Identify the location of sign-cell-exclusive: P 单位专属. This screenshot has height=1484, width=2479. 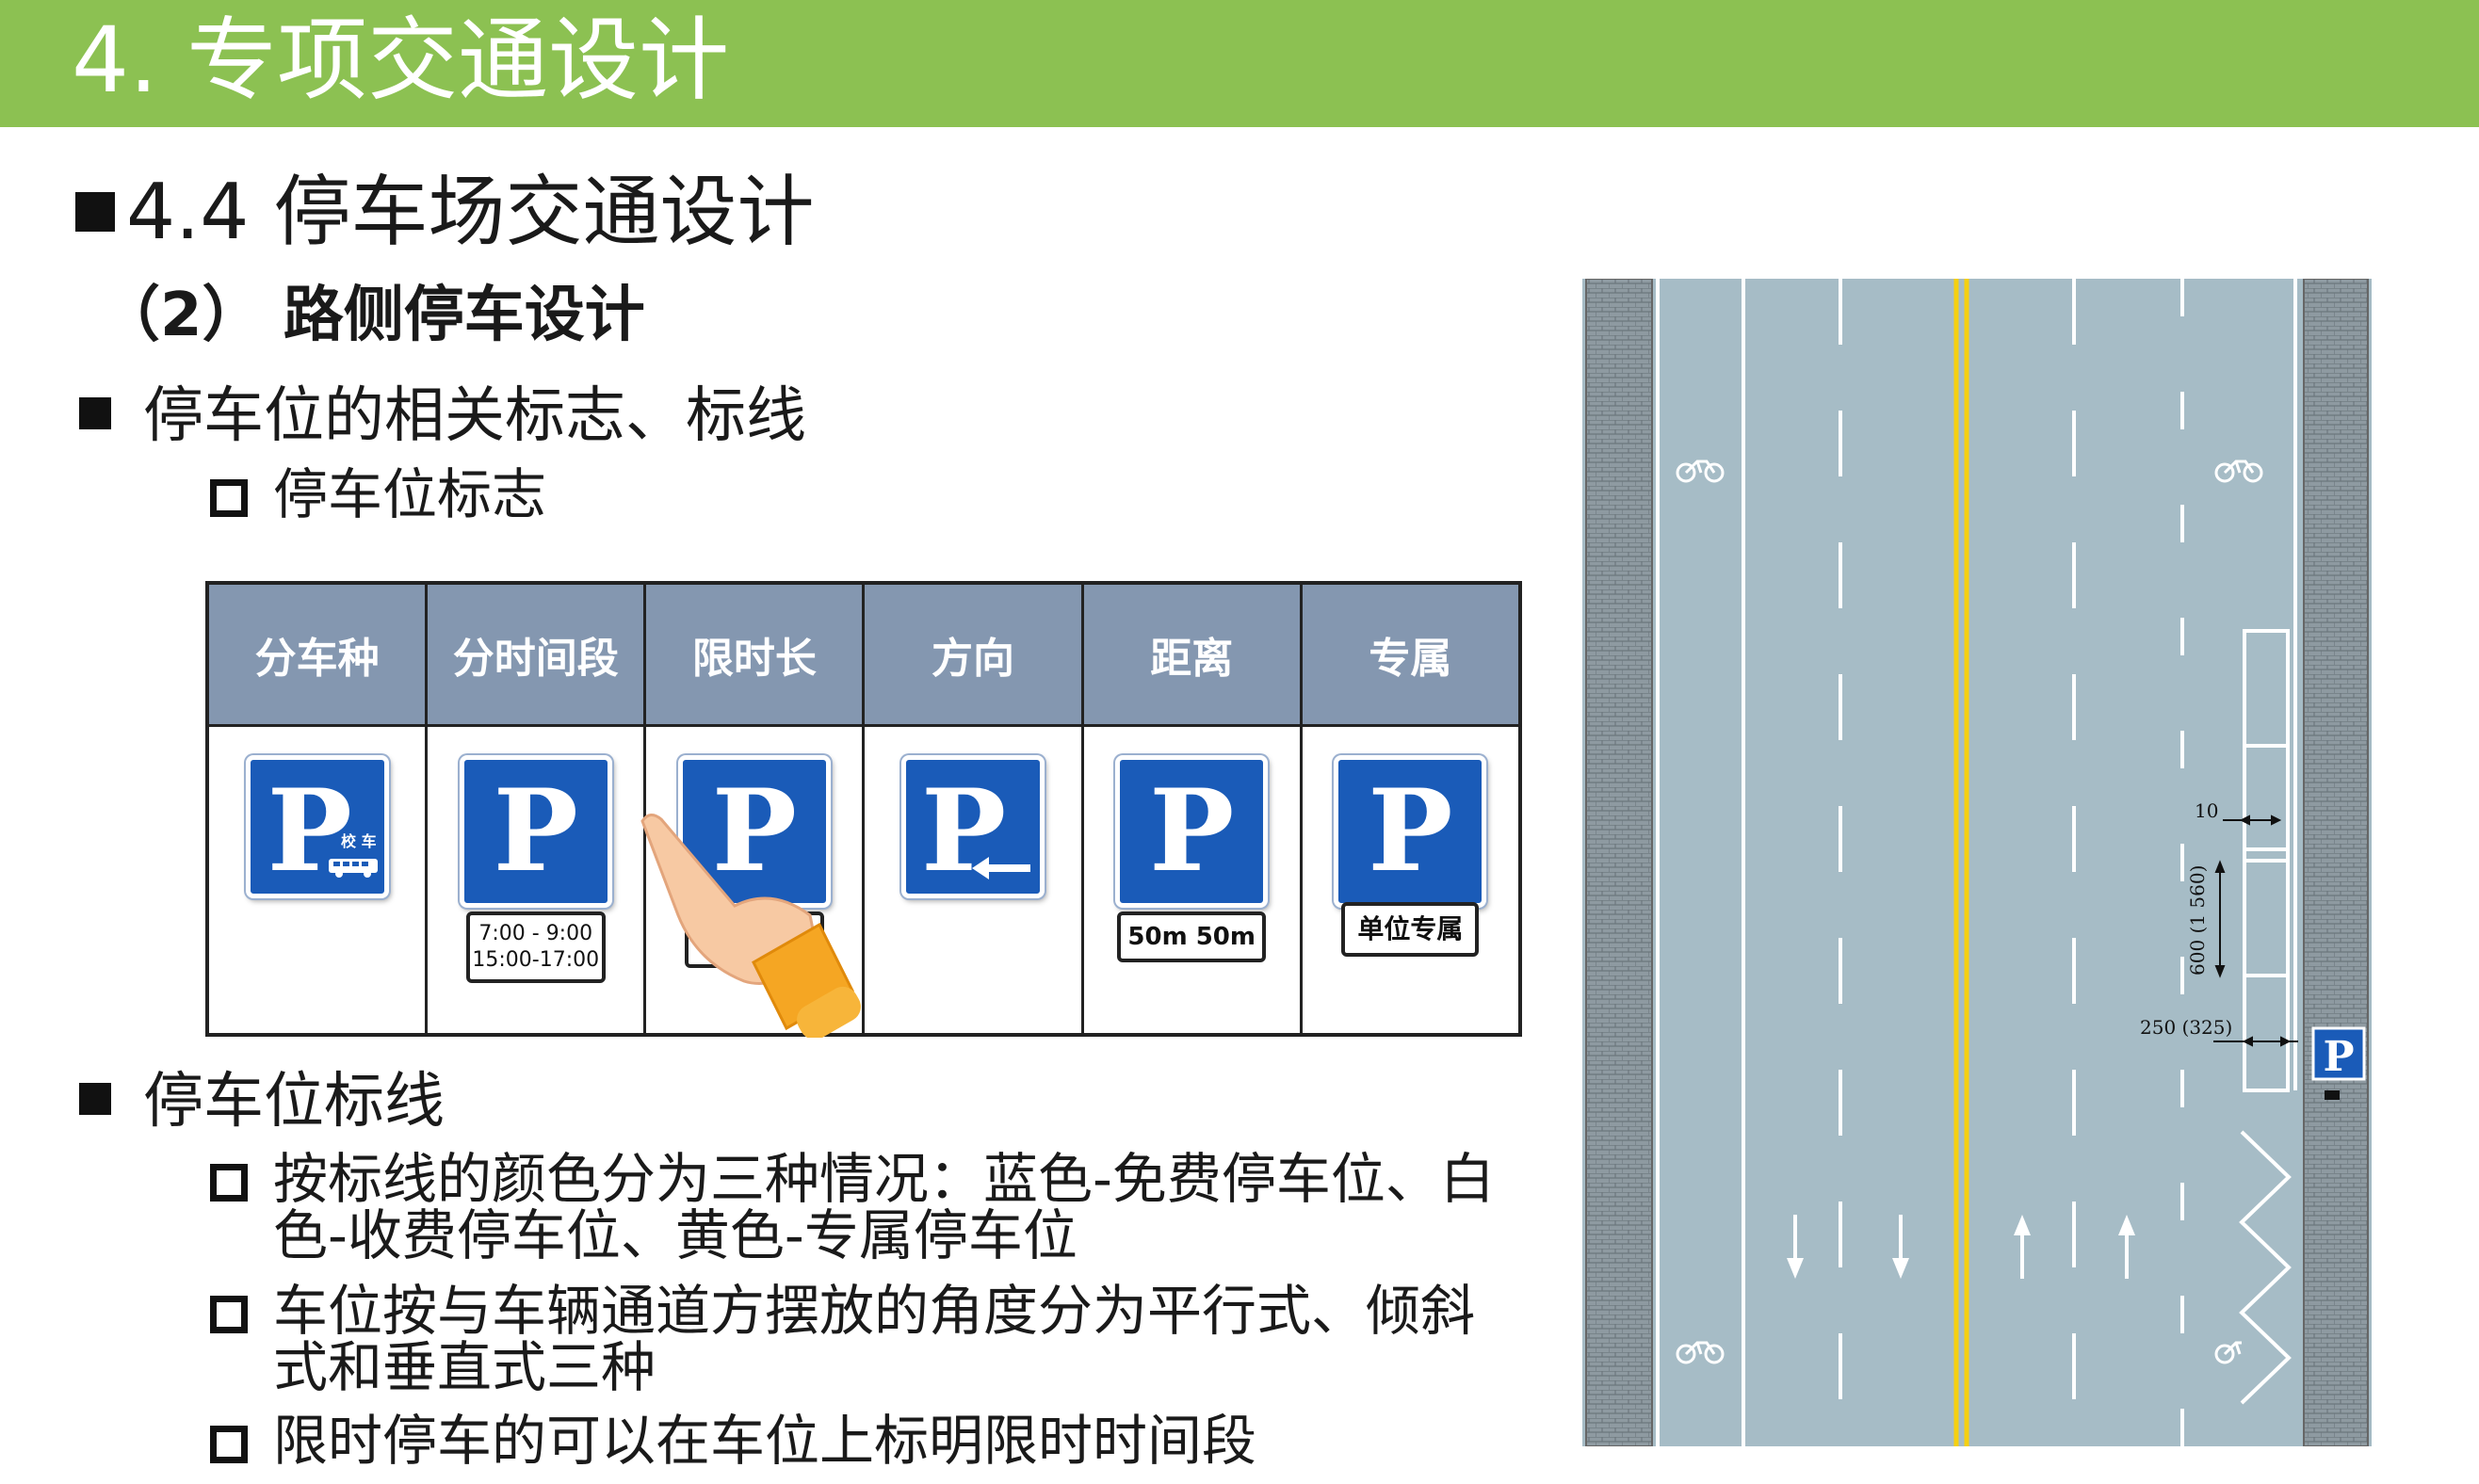
(1411, 880).